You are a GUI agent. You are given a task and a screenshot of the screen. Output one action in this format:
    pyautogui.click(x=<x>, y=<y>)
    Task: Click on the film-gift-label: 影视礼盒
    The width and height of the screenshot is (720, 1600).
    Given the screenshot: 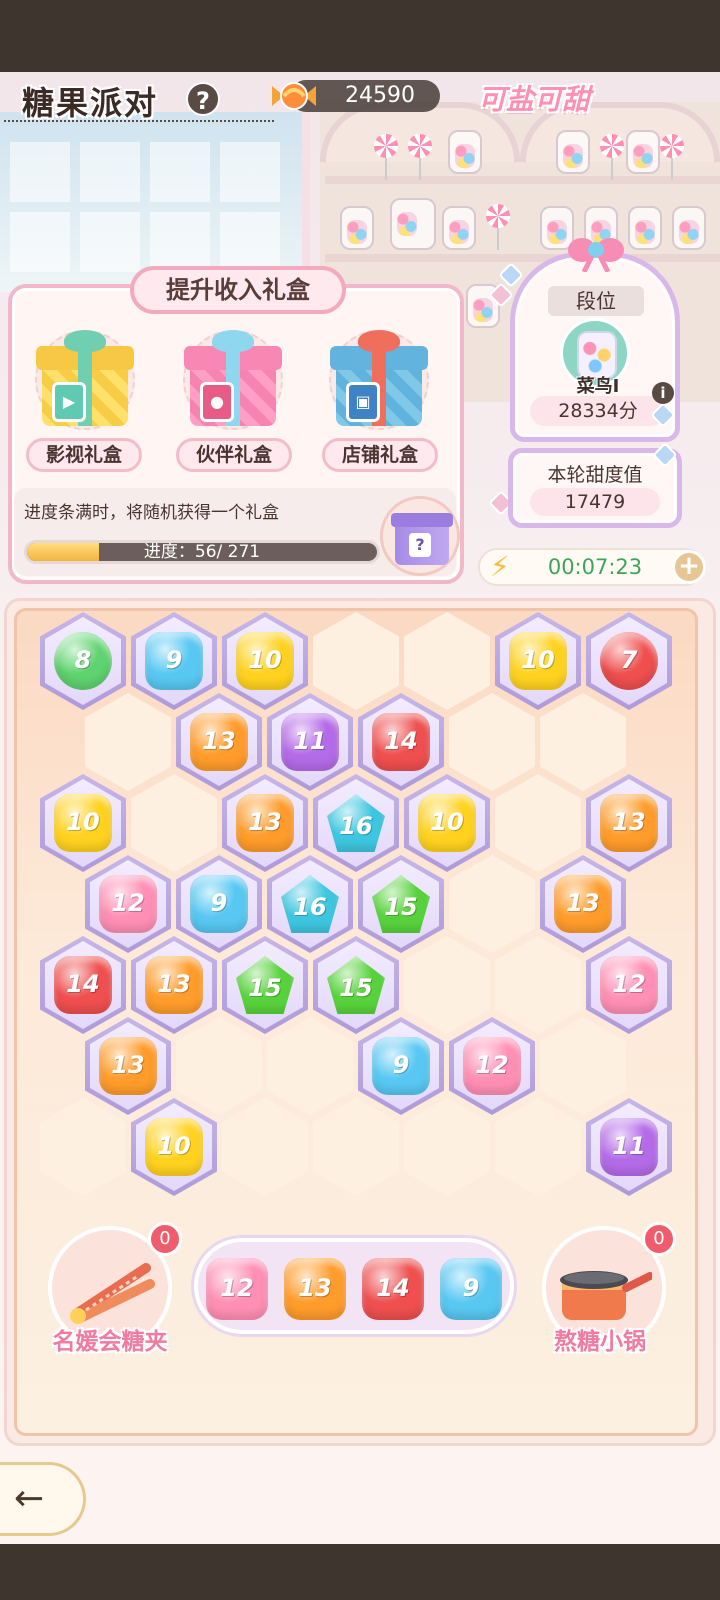 What is the action you would take?
    pyautogui.click(x=84, y=455)
    